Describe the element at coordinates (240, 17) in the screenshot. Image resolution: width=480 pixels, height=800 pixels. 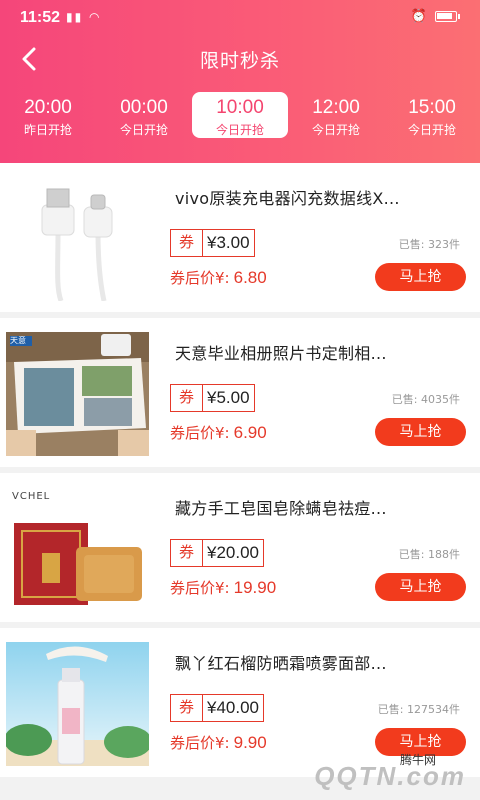
I see `status-bar: 11:52 ▮▮ ◠ ⏰` at that location.